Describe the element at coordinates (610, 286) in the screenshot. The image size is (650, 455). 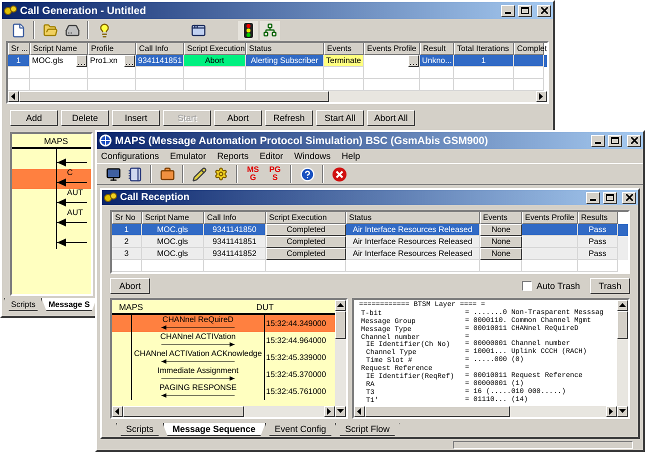
I see `trash-button: Trash` at that location.